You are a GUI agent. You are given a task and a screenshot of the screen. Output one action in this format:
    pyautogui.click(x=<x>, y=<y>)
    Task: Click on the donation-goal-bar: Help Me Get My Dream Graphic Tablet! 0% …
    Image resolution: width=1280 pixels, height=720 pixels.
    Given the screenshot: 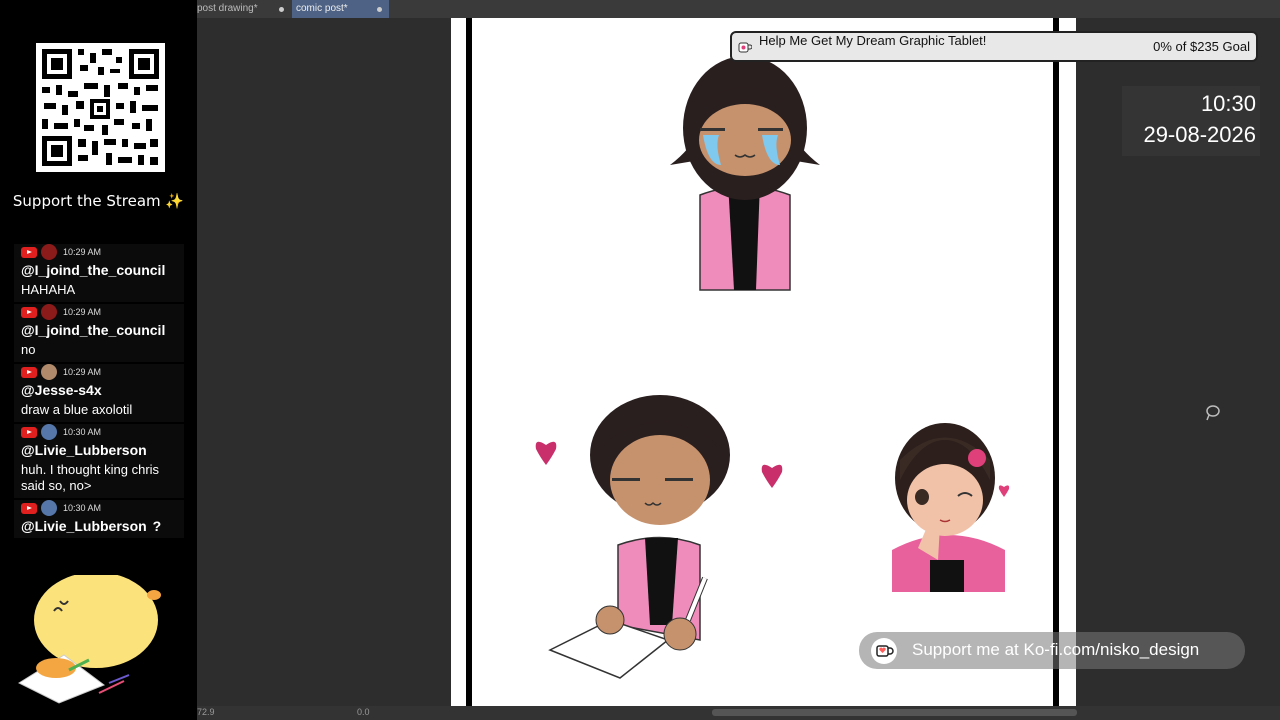 What is the action you would take?
    pyautogui.click(x=994, y=46)
    